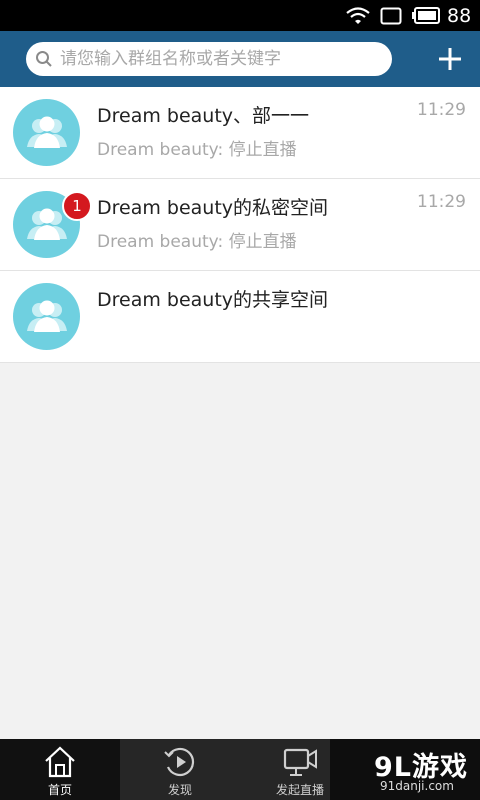  I want to click on home-icon, so click(60, 762).